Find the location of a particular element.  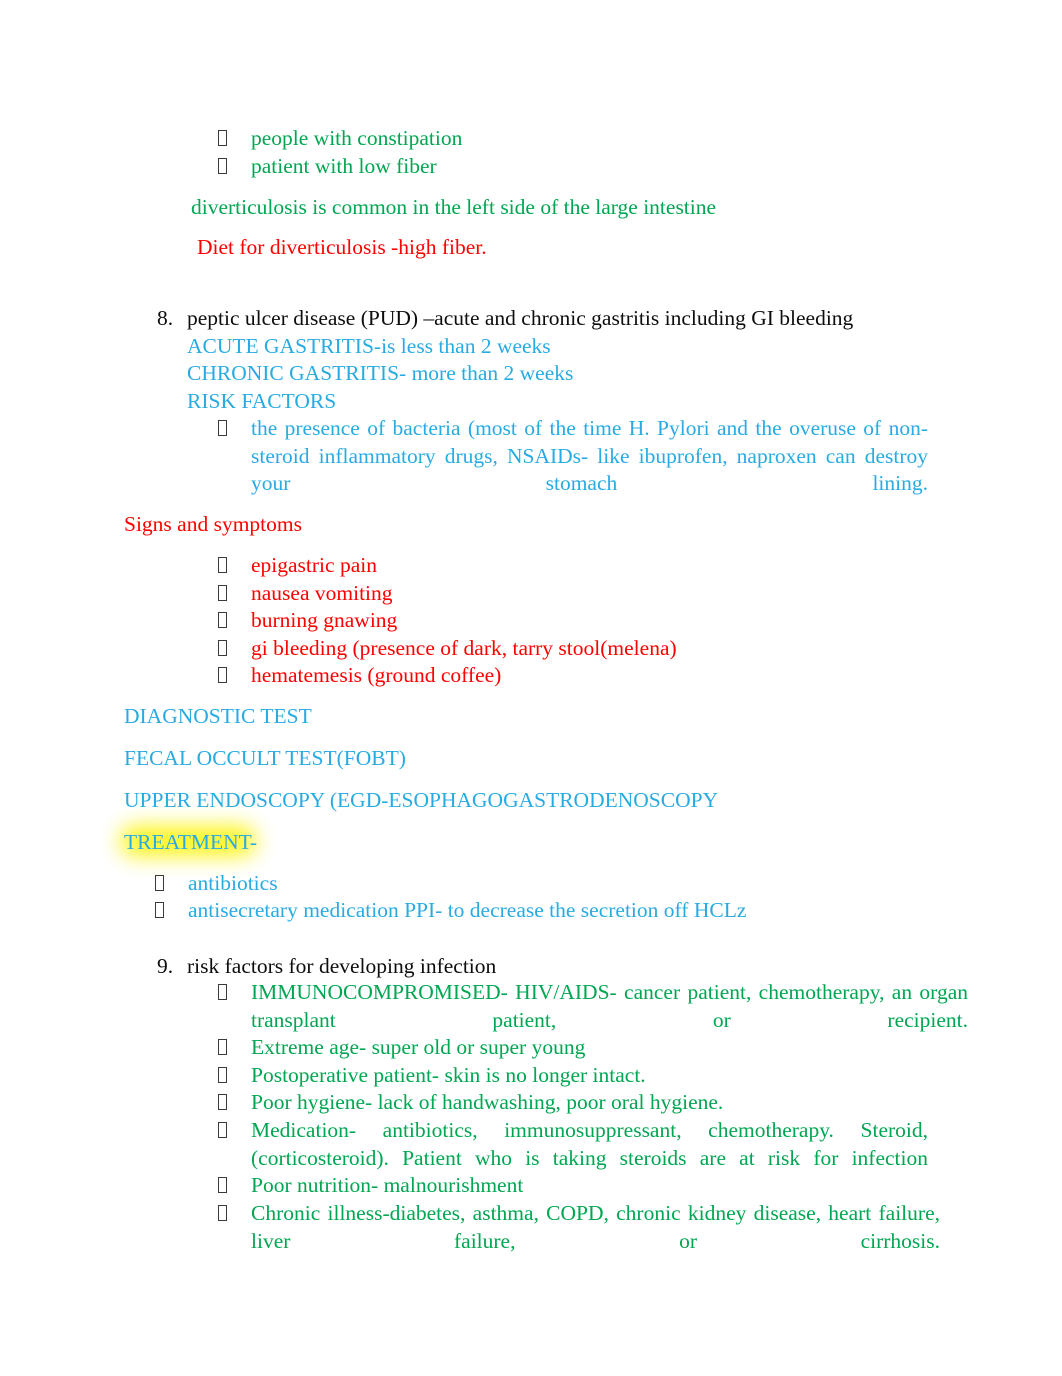

list-item-label: antibiotics is located at coordinates (233, 883).